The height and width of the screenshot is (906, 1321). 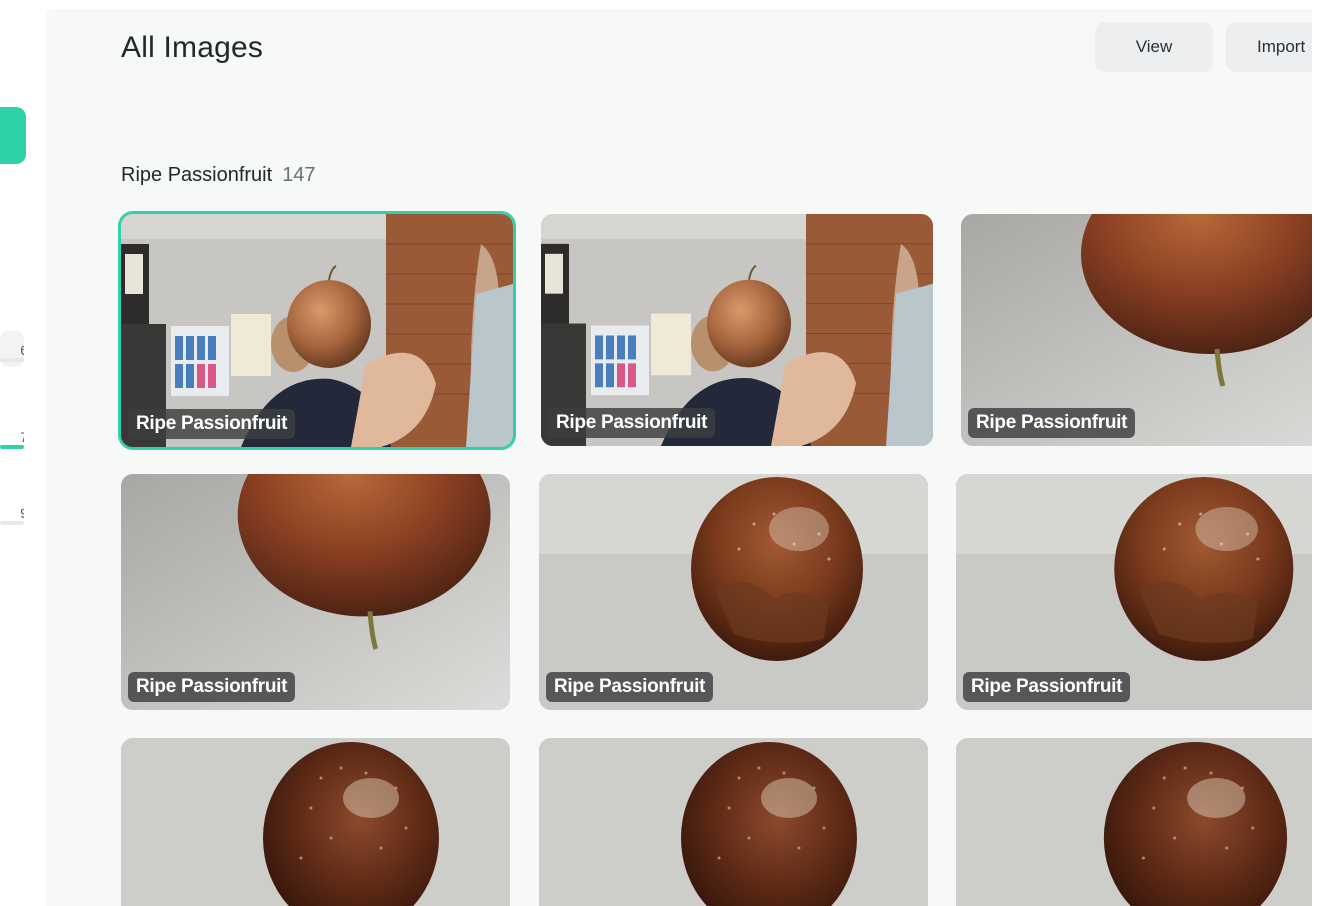 What do you see at coordinates (1154, 47) in the screenshot?
I see `view-button: View` at bounding box center [1154, 47].